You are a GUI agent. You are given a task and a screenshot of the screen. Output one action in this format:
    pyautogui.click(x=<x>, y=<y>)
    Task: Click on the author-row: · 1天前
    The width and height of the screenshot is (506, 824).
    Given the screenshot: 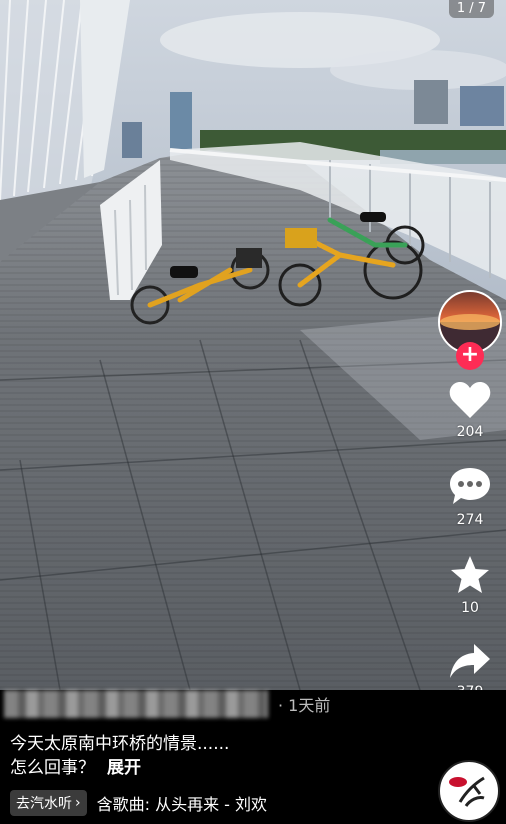 What is the action you would take?
    pyautogui.click(x=167, y=704)
    